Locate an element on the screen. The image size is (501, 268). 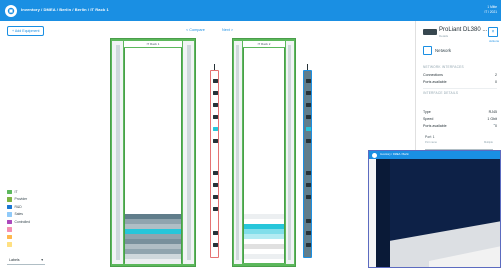
user-menu: 1 Mitte IT / 2021 is located at coordinates (490, 10).